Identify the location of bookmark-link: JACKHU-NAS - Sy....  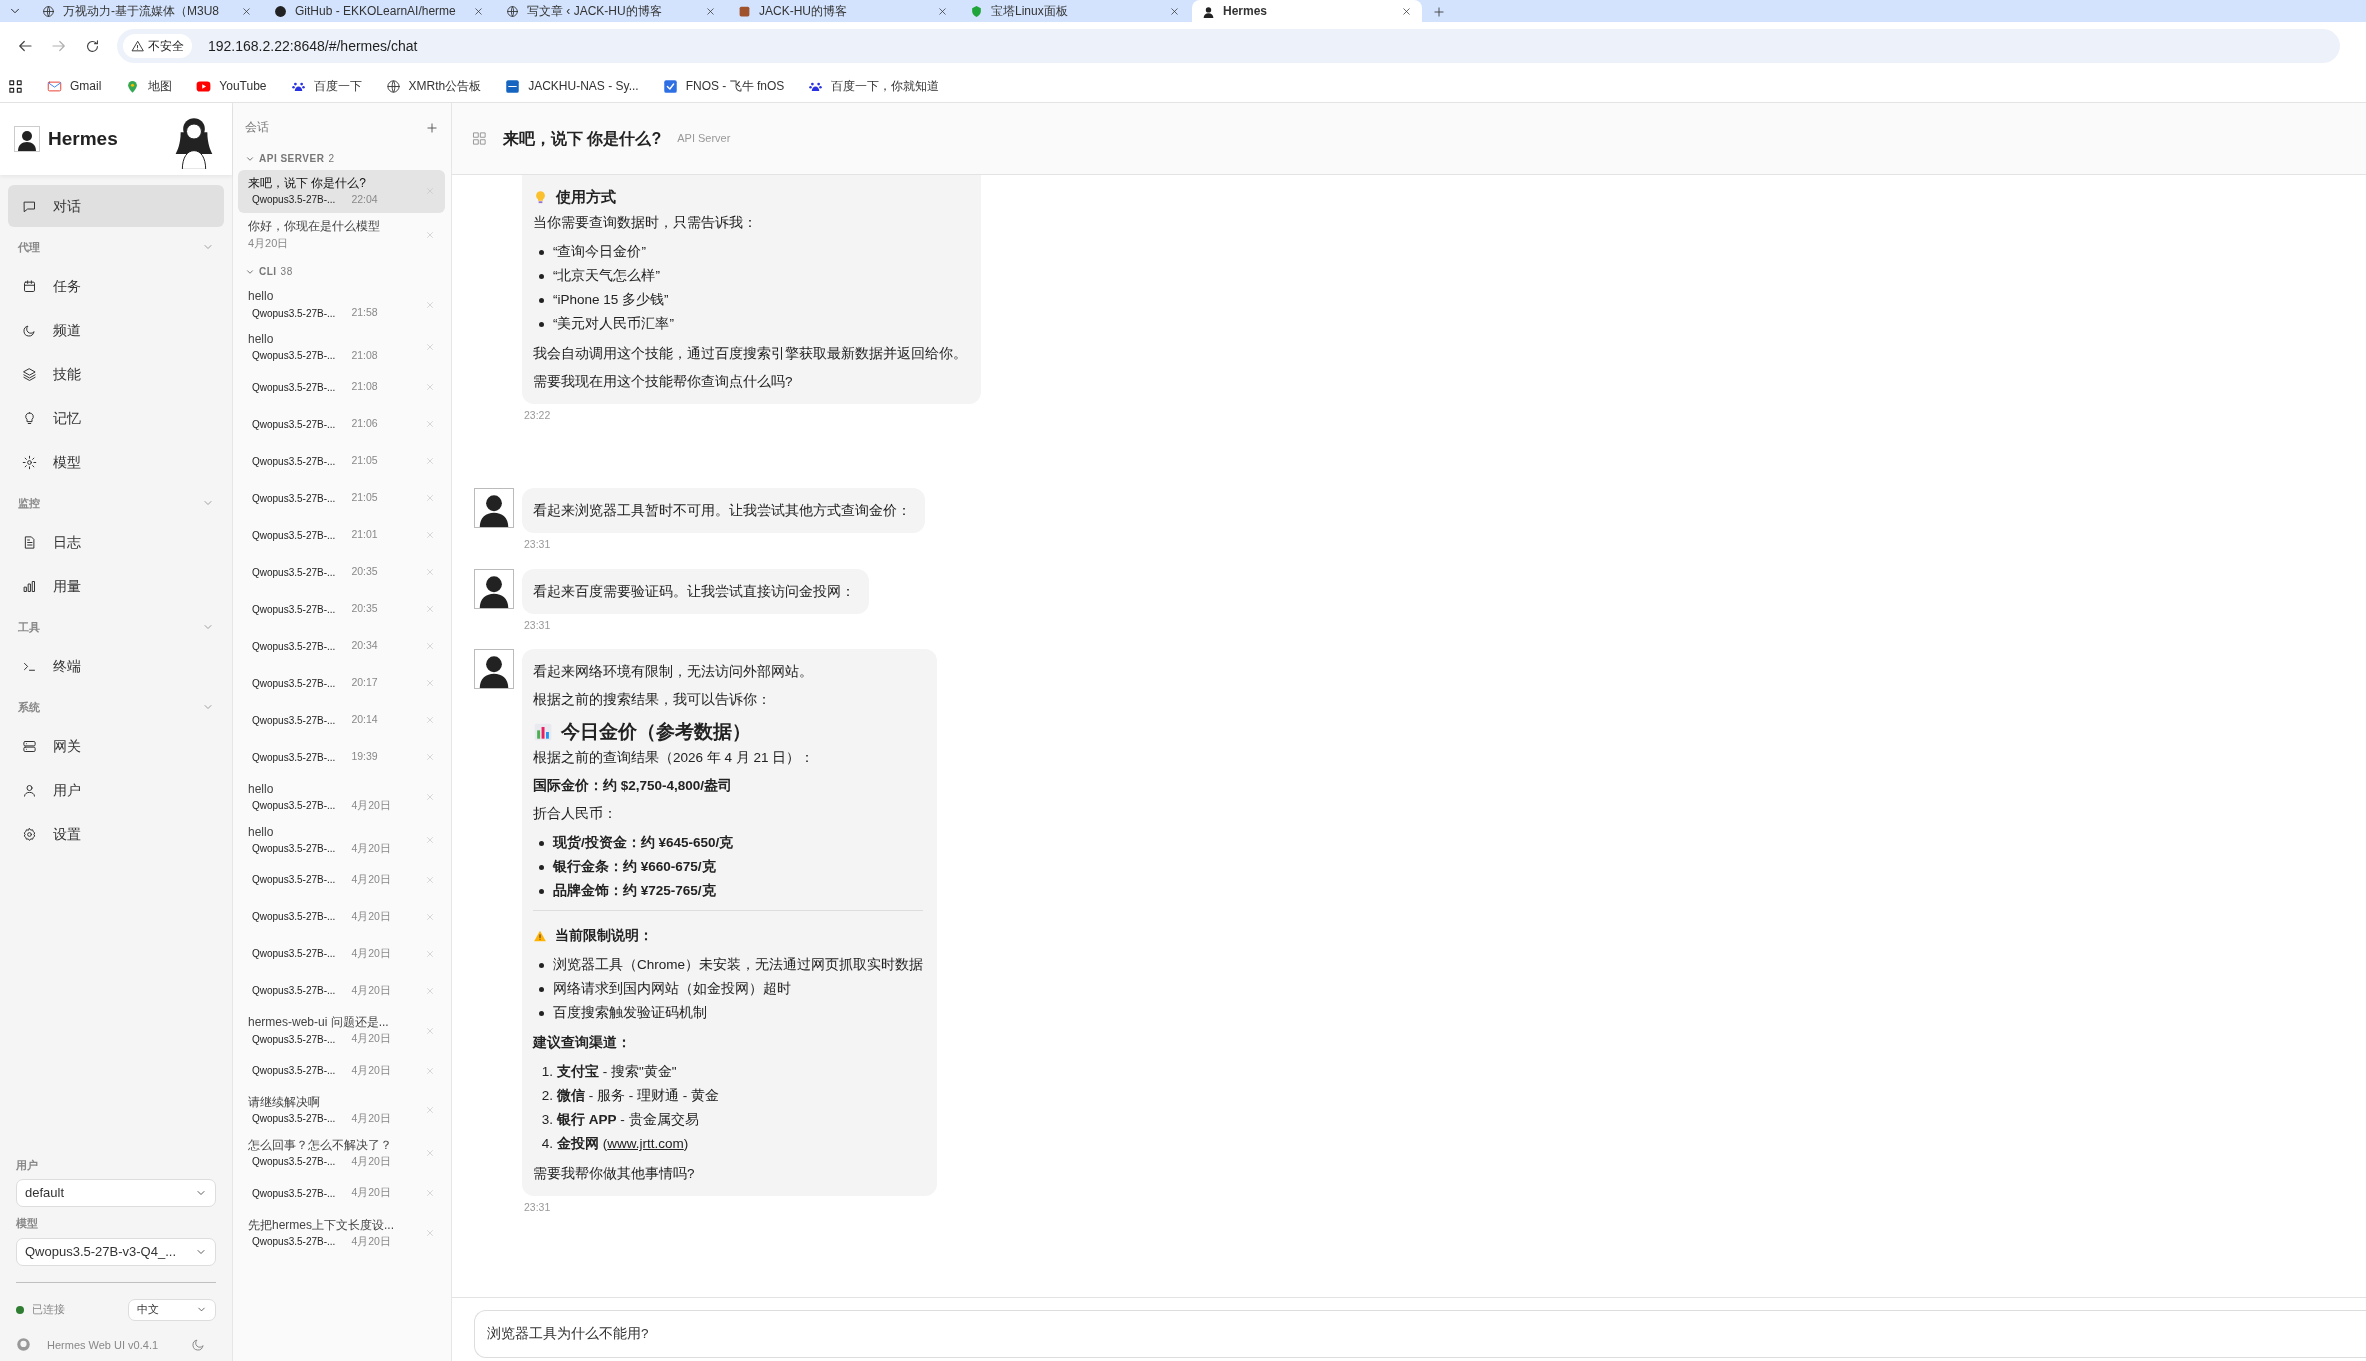
(572, 86).